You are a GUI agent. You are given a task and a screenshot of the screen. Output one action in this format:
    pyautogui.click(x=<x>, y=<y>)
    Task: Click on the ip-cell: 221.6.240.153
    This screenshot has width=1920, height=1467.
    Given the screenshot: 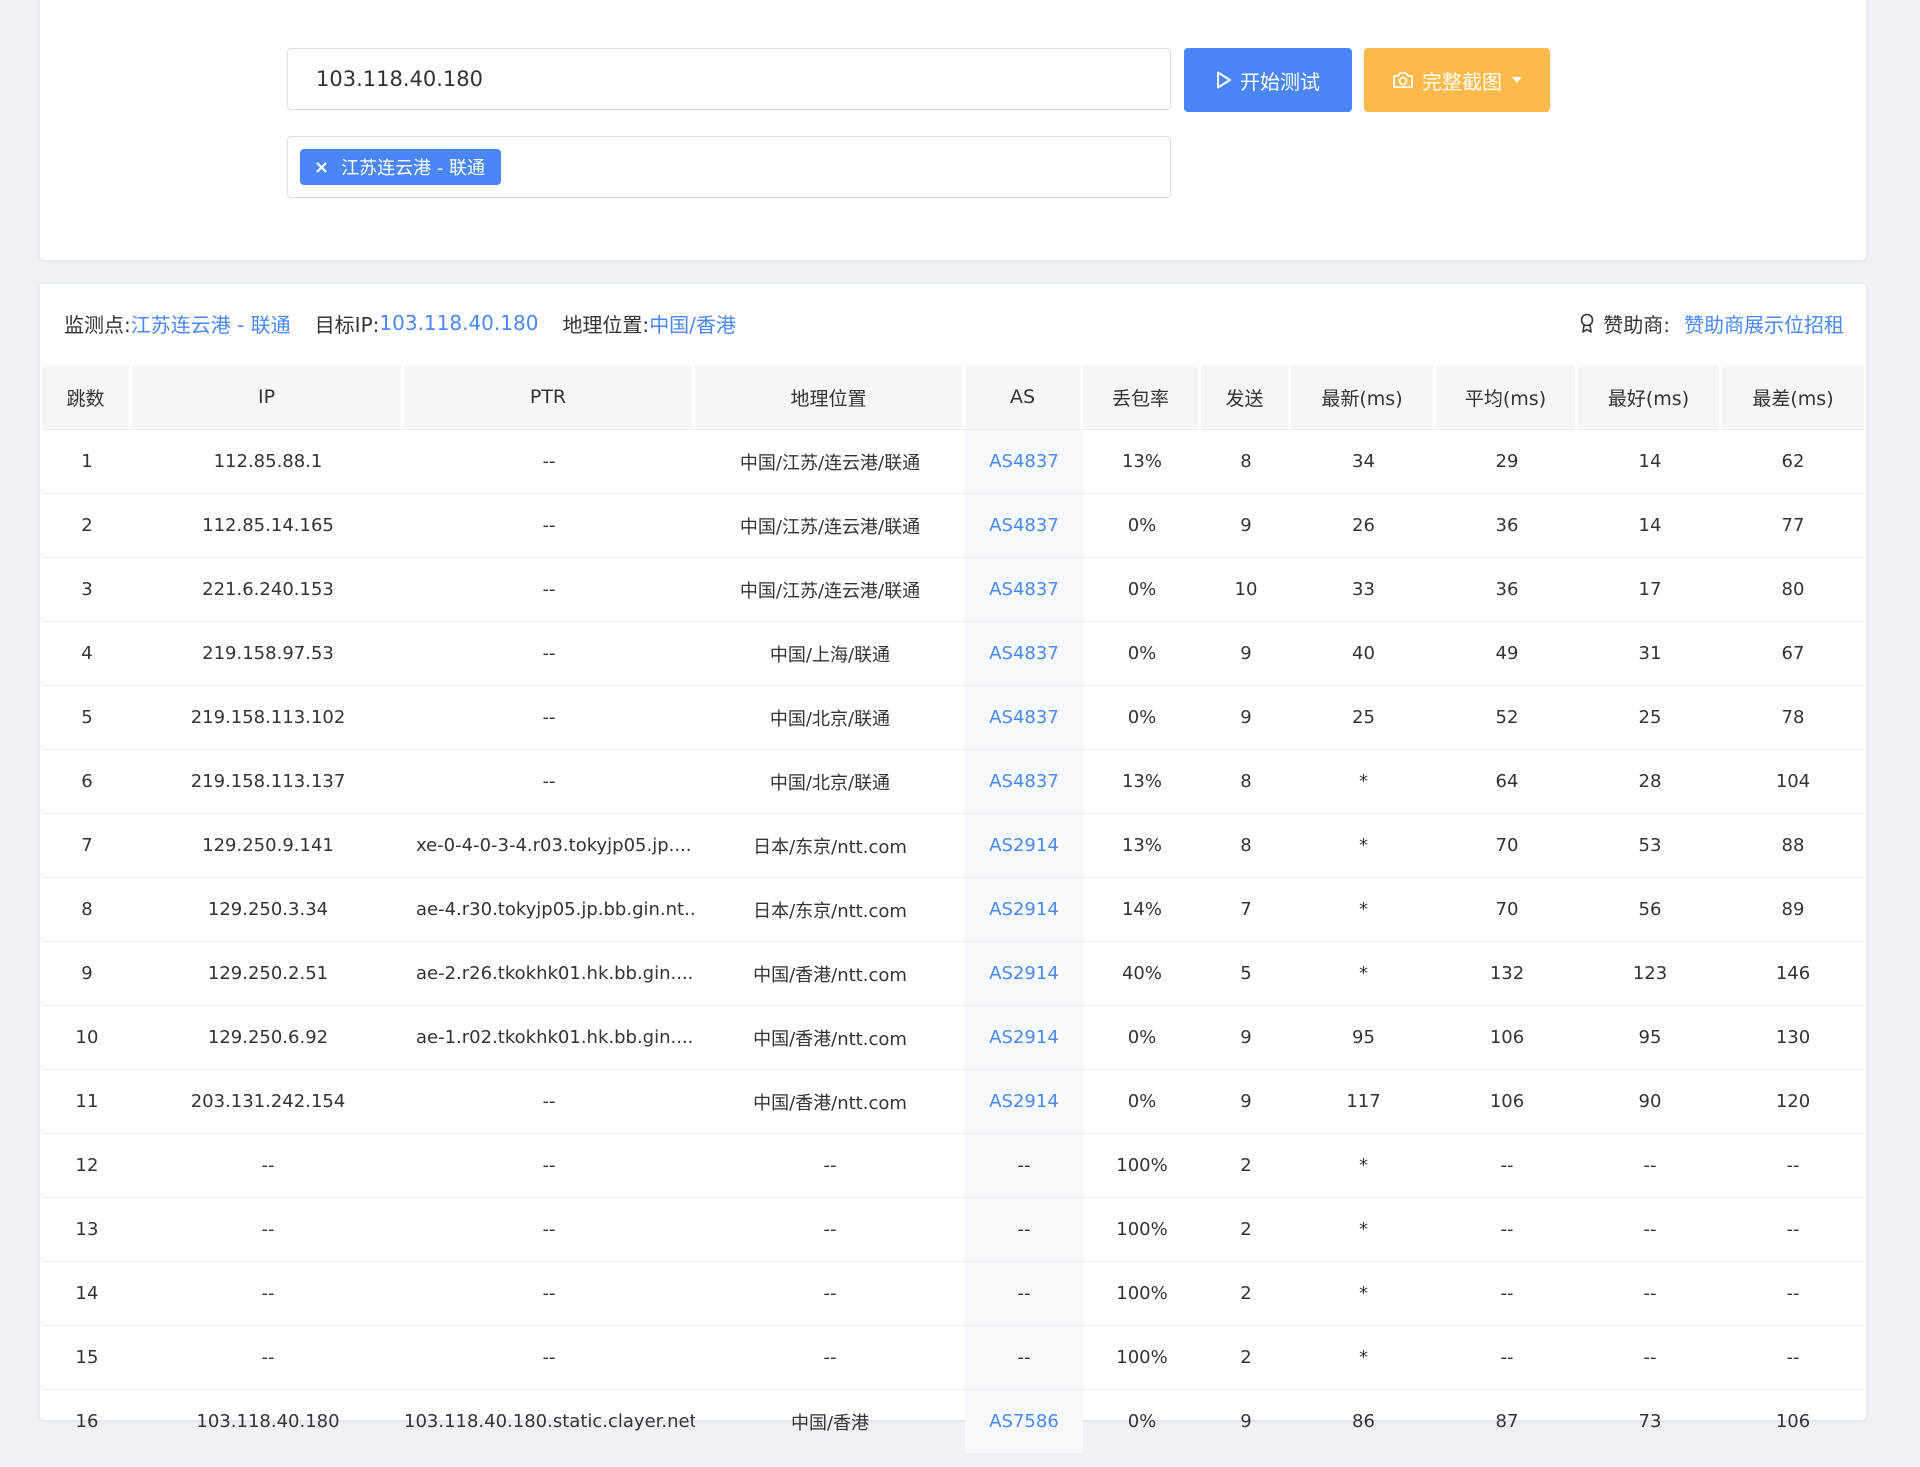 What is the action you would take?
    pyautogui.click(x=268, y=589)
    